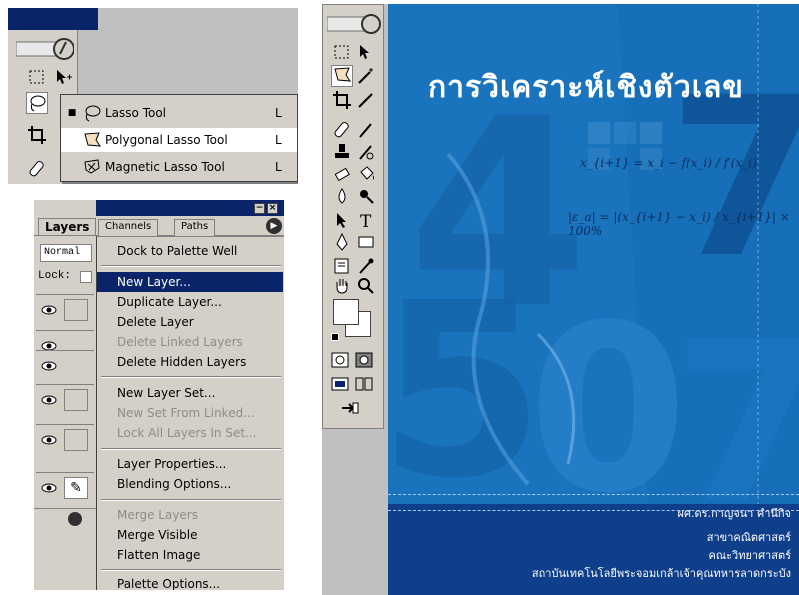  What do you see at coordinates (366, 266) in the screenshot?
I see `eyedropper-icon` at bounding box center [366, 266].